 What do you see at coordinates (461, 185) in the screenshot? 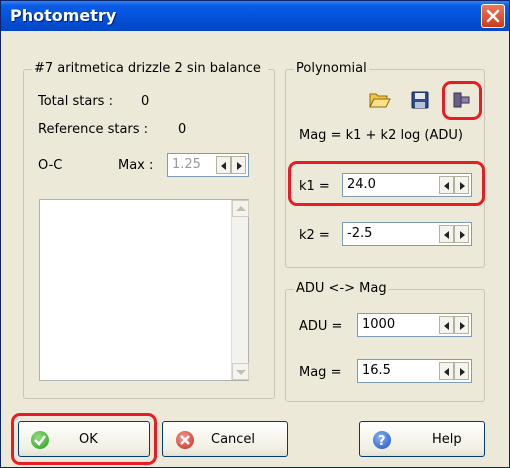
I see `k1-increment-button` at bounding box center [461, 185].